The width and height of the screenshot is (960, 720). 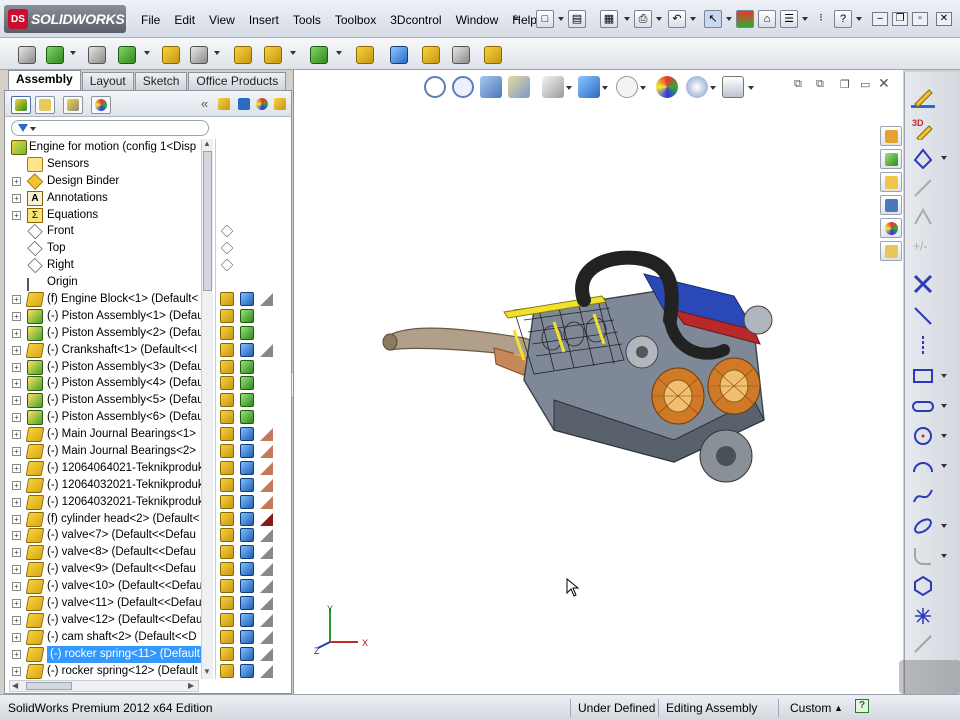 I want to click on display-style-column-icon, so click(x=245, y=105).